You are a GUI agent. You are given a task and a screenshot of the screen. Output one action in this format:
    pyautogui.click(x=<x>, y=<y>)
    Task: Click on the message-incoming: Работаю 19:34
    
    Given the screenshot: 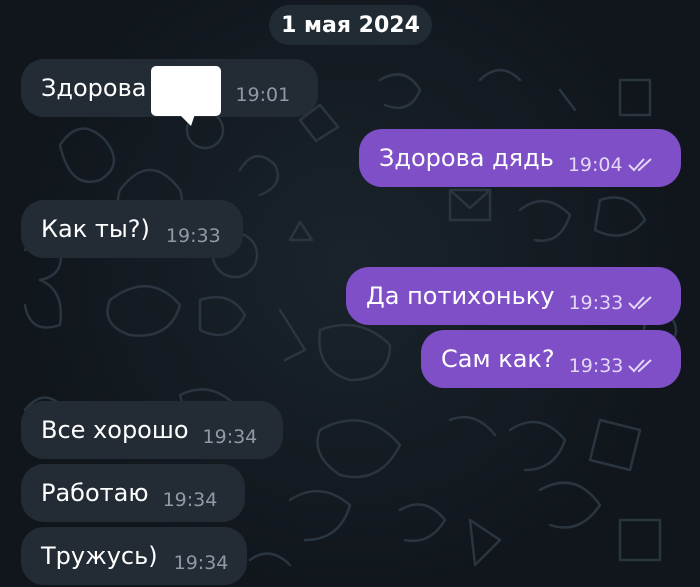 What is the action you would take?
    pyautogui.click(x=133, y=493)
    